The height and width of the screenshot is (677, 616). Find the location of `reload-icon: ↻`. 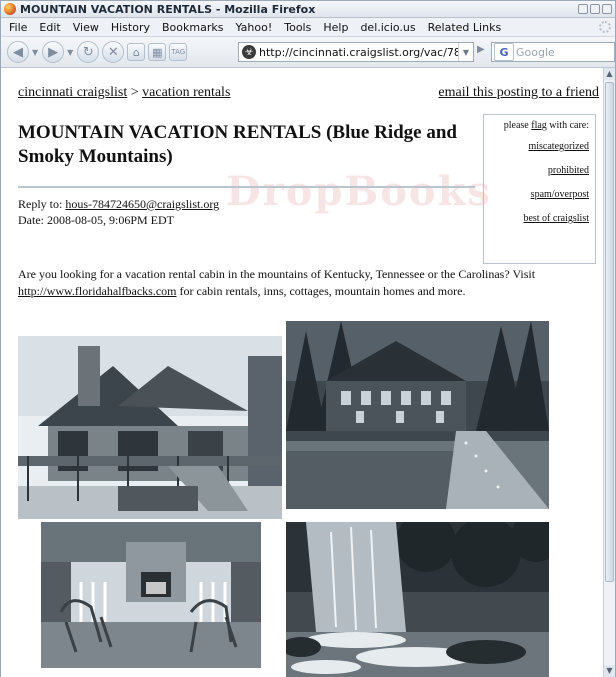

reload-icon: ↻ is located at coordinates (88, 52).